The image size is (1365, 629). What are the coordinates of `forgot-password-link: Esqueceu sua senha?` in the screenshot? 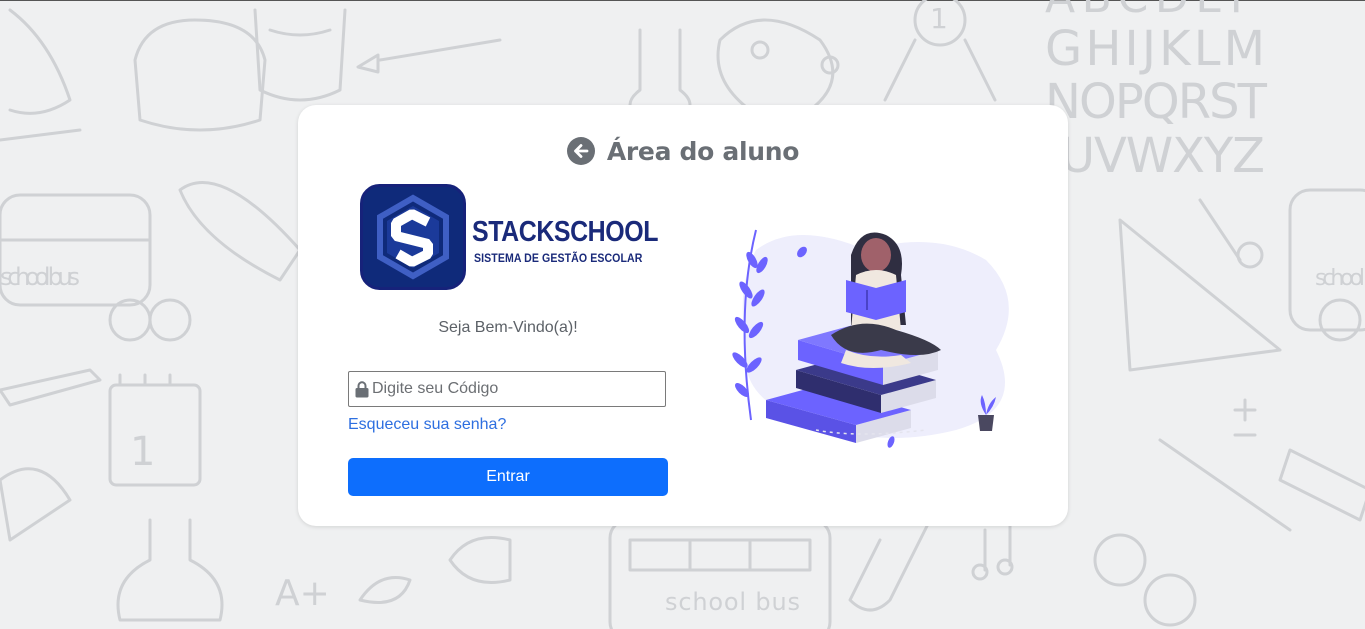 It's located at (427, 425).